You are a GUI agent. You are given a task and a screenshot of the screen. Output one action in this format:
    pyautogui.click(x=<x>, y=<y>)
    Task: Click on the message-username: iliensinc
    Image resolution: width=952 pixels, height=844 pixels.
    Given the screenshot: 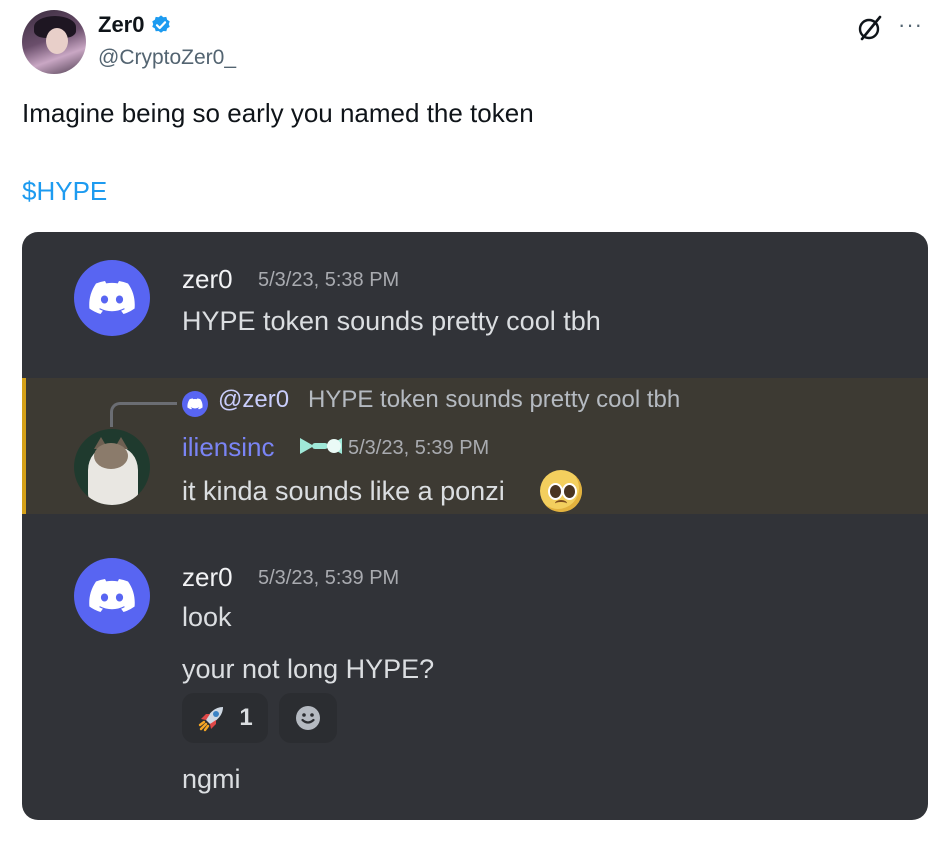 What is the action you would take?
    pyautogui.click(x=228, y=447)
    